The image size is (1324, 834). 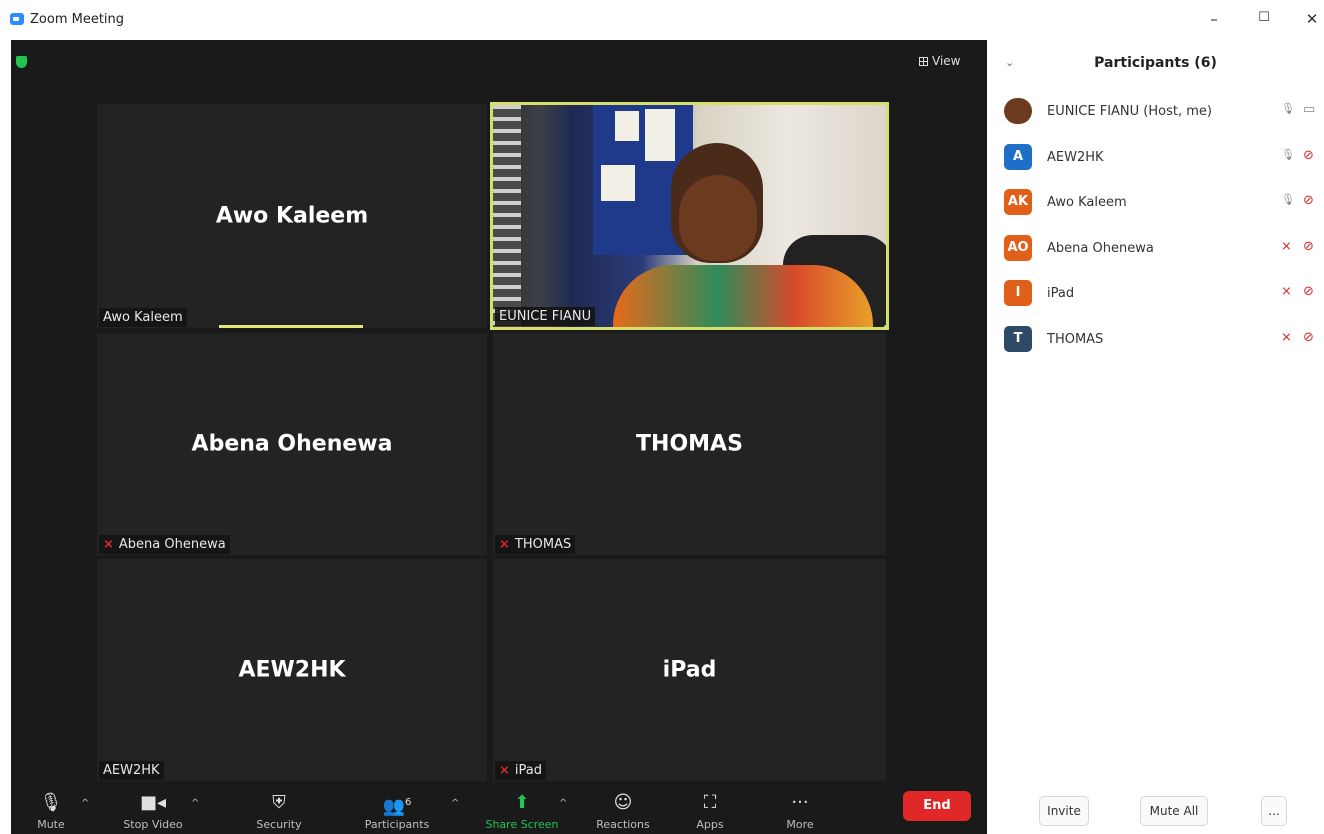 What do you see at coordinates (1075, 157) in the screenshot?
I see `participant-name: AEW2HK` at bounding box center [1075, 157].